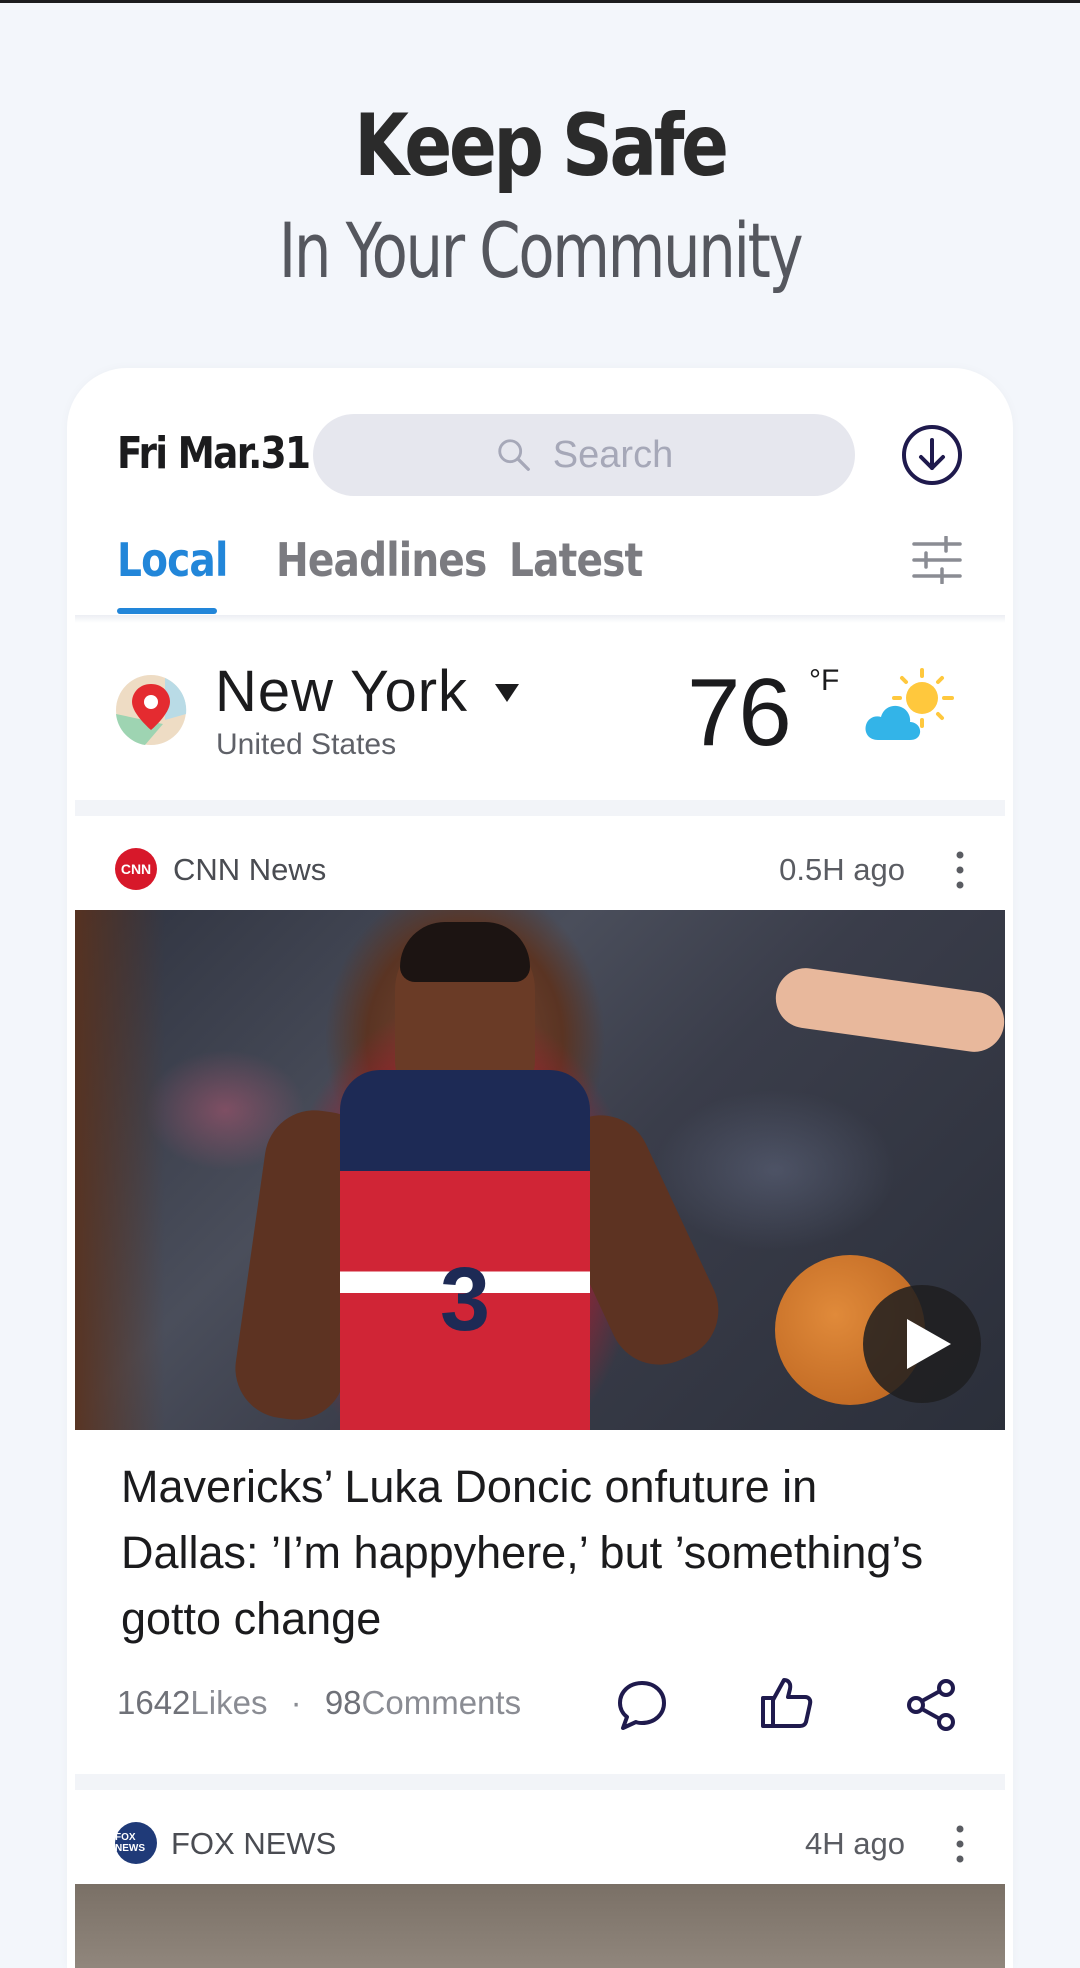 The width and height of the screenshot is (1080, 1968). Describe the element at coordinates (465, 952) in the screenshot. I see `player-hair` at that location.